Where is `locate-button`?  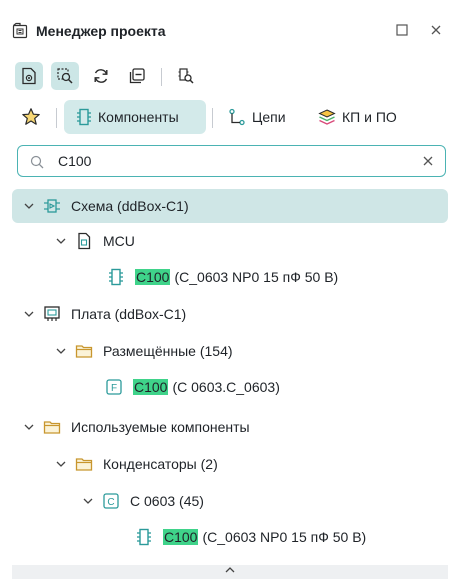 locate-button is located at coordinates (186, 76).